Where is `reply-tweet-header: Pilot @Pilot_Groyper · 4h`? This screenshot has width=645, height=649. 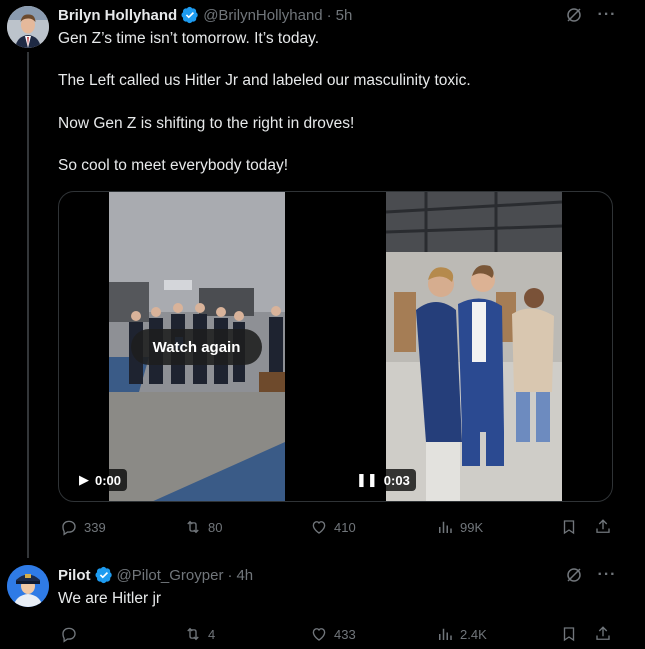 reply-tweet-header: Pilot @Pilot_Groyper · 4h is located at coordinates (155, 575).